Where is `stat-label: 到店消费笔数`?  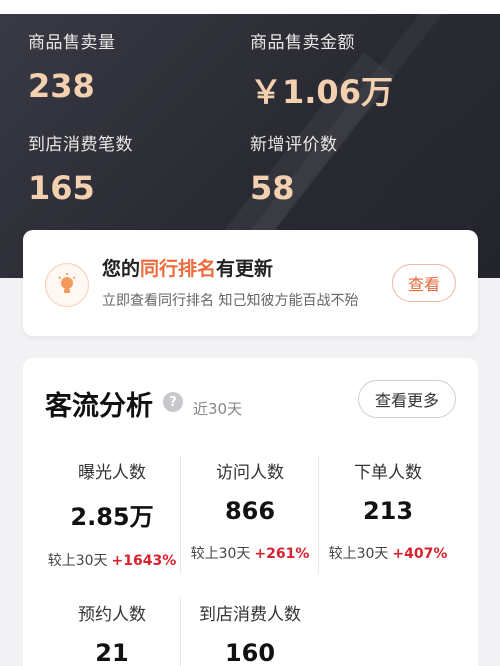 stat-label: 到店消费笔数 is located at coordinates (80, 145).